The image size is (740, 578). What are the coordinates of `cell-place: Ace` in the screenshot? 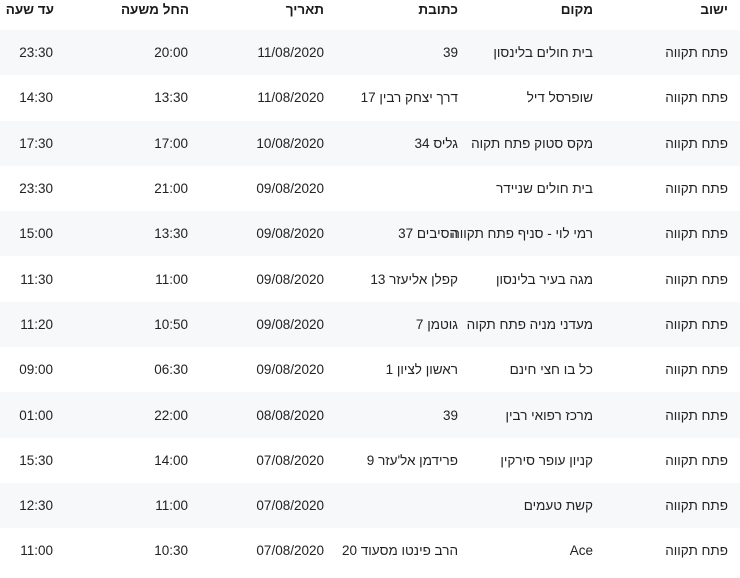 It's located at (581, 551).